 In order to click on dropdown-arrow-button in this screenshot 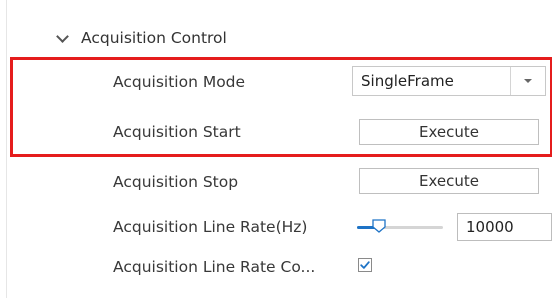, I will do `click(527, 81)`.